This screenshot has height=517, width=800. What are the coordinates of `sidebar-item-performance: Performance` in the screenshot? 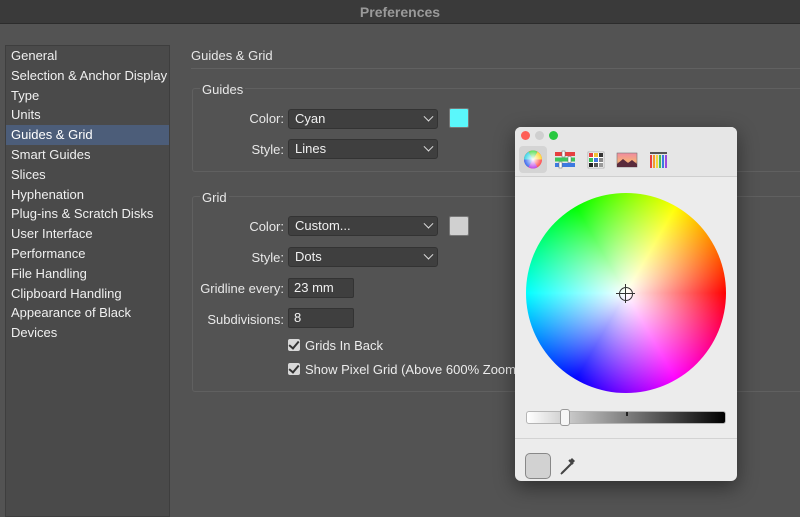 It's located at (87, 254).